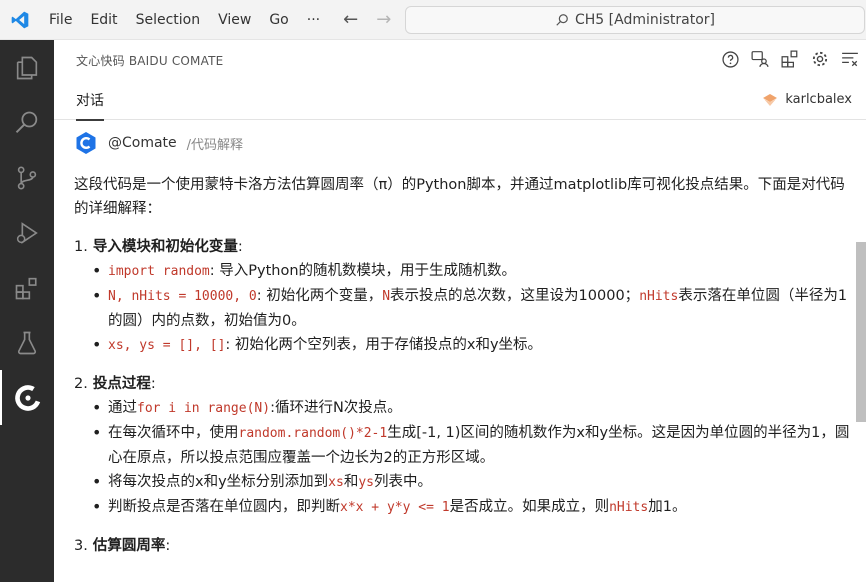  Describe the element at coordinates (645, 20) in the screenshot. I see `command-center-text: CH5 [Administrator]` at that location.